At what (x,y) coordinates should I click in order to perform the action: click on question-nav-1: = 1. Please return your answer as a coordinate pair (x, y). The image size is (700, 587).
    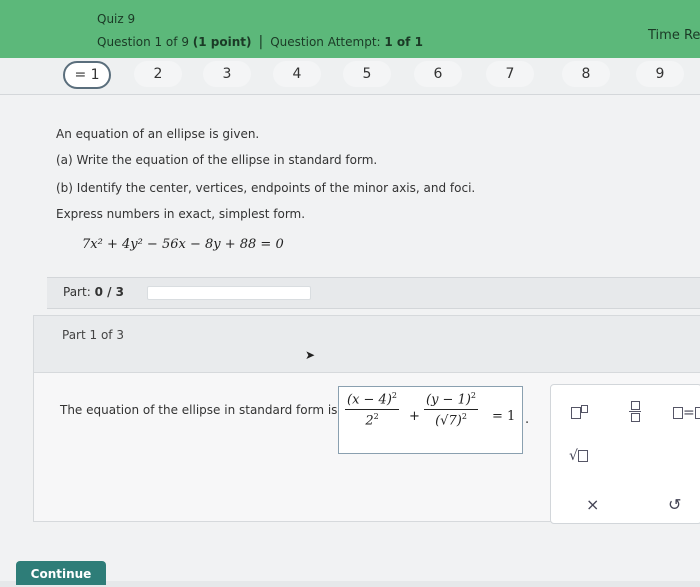
    Looking at the image, I should click on (87, 75).